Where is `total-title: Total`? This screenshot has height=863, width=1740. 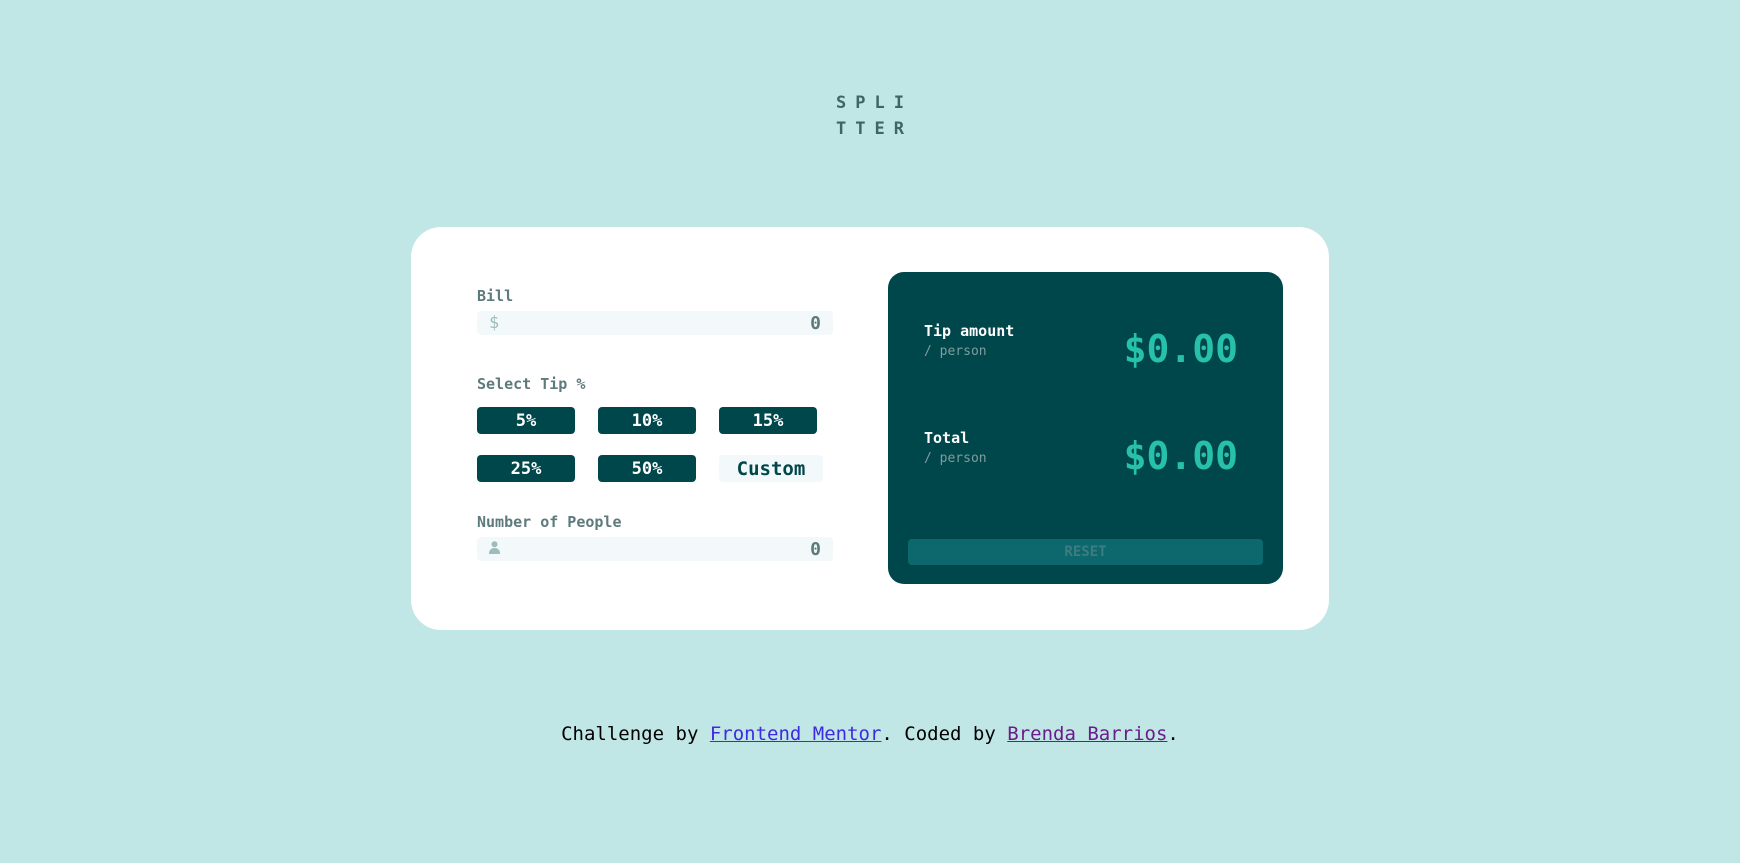 total-title: Total is located at coordinates (947, 438).